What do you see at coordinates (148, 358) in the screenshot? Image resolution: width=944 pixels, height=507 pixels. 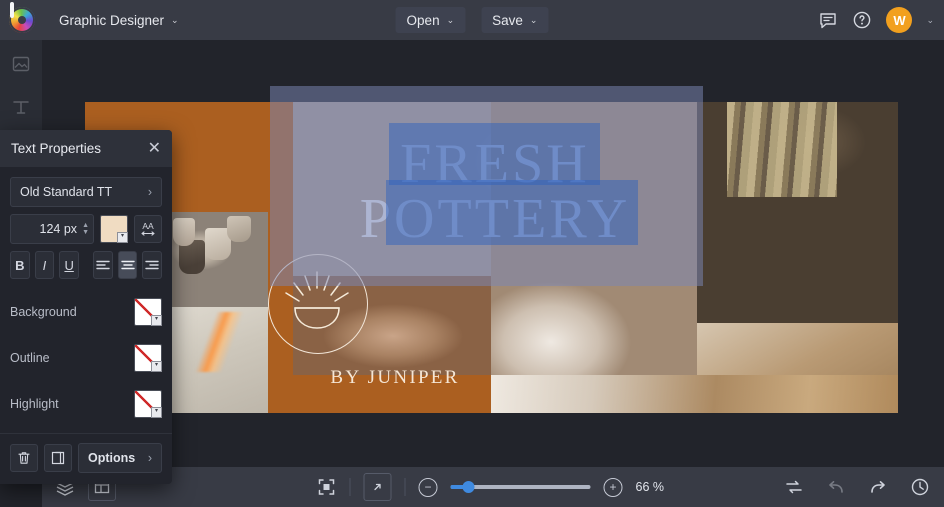 I see `outline-color-swatch: ▾` at bounding box center [148, 358].